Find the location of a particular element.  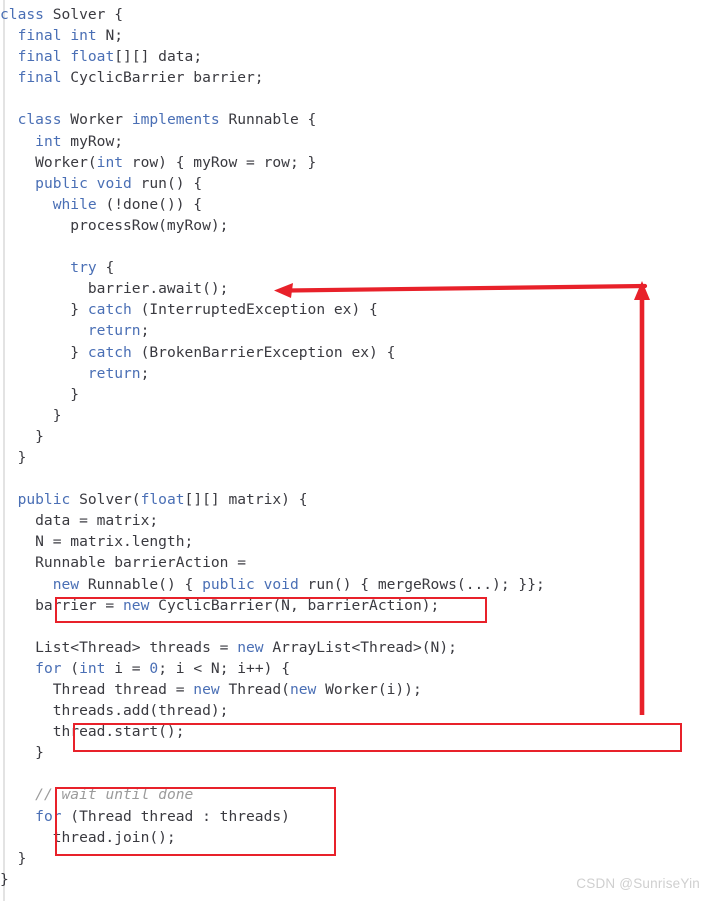

code-token: barrier.await(); is located at coordinates (114, 289).